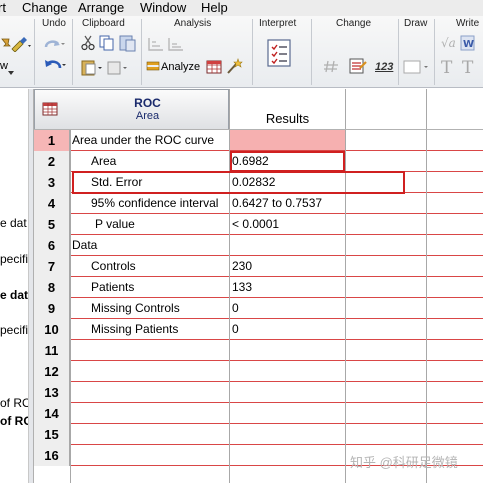  I want to click on wand-icon, so click(234, 67).